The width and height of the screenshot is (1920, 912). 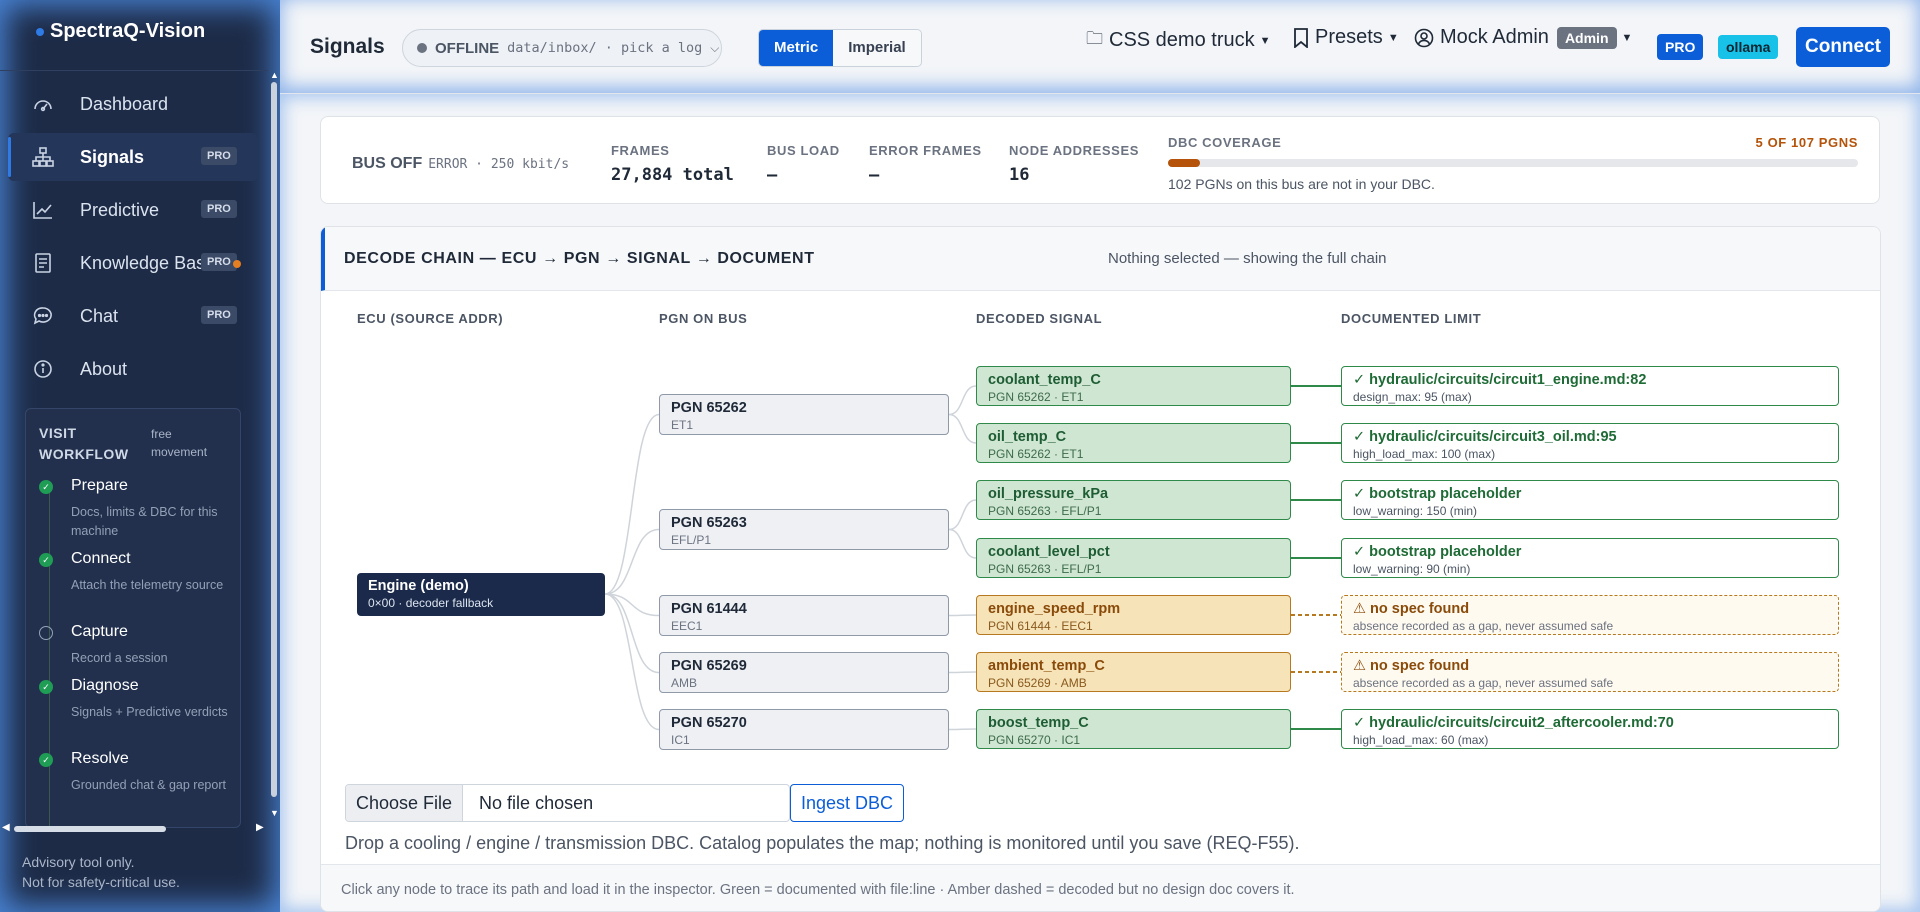 I want to click on sidebar-item-knowledge-base: Knowledge Base PRO, so click(x=133, y=263).